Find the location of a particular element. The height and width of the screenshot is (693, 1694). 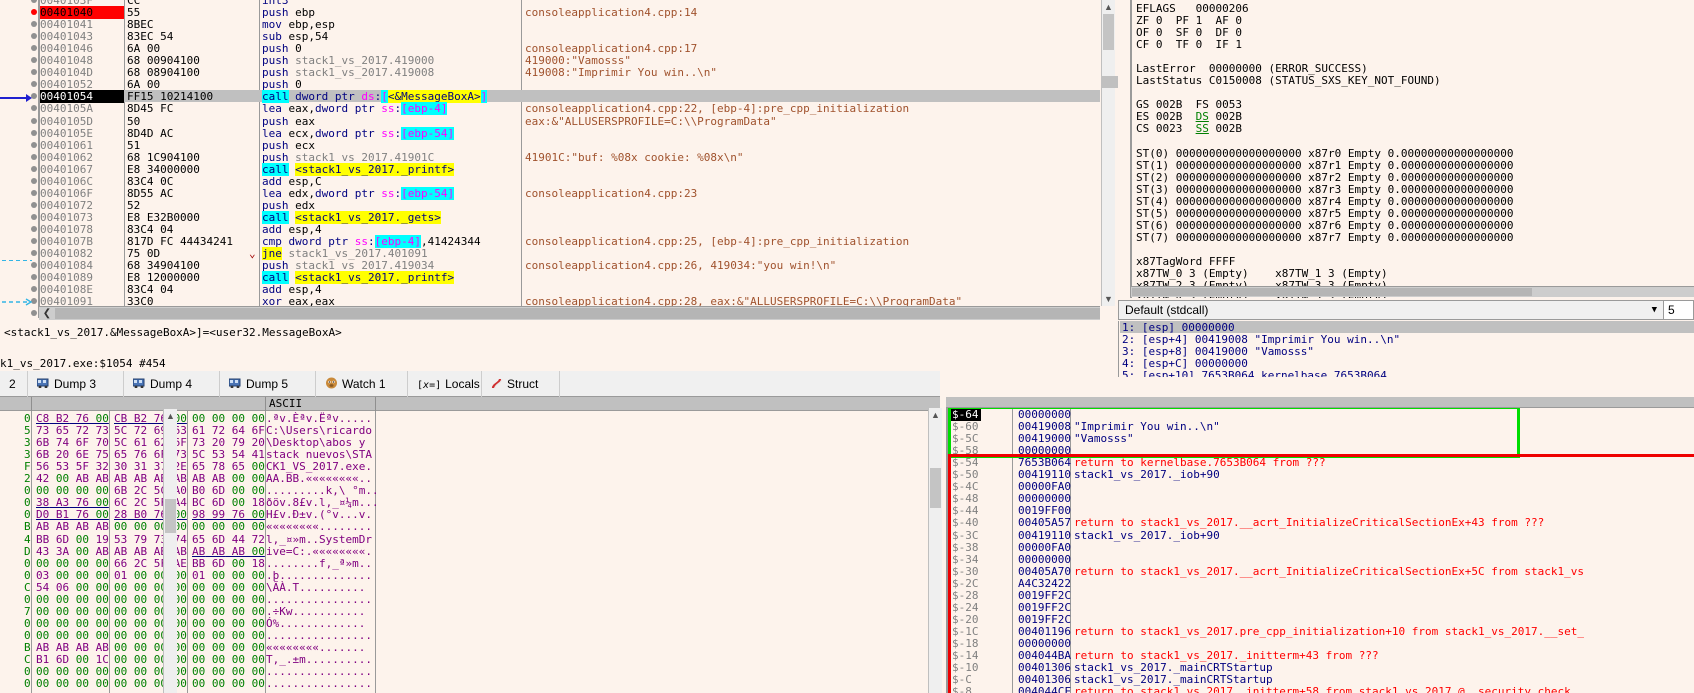

dump-hex-group: BB 6D 00 19 is located at coordinates (72, 539).